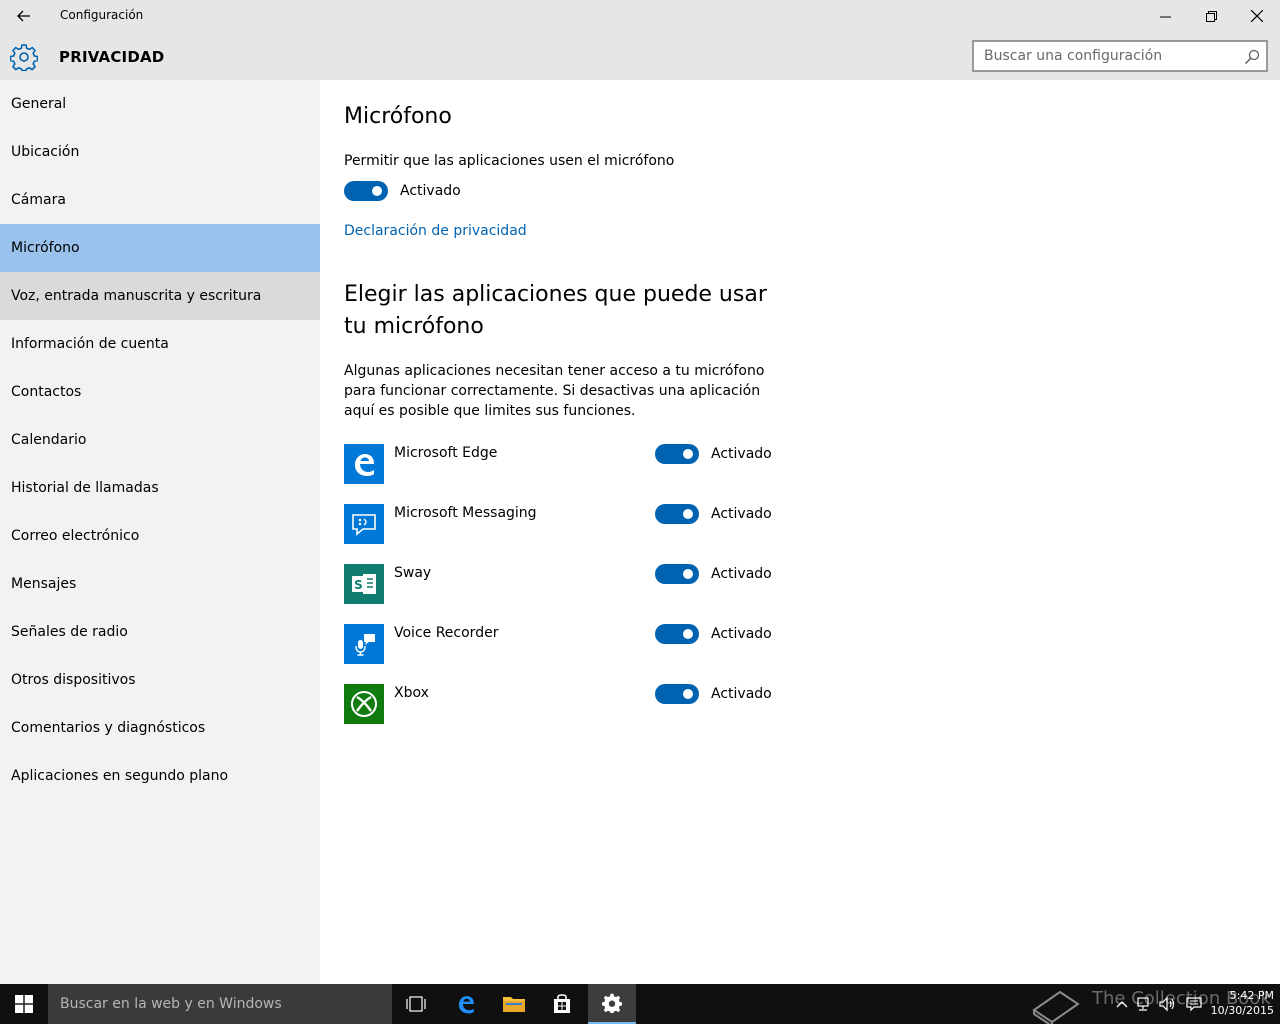  I want to click on minimize-button, so click(1165, 16).